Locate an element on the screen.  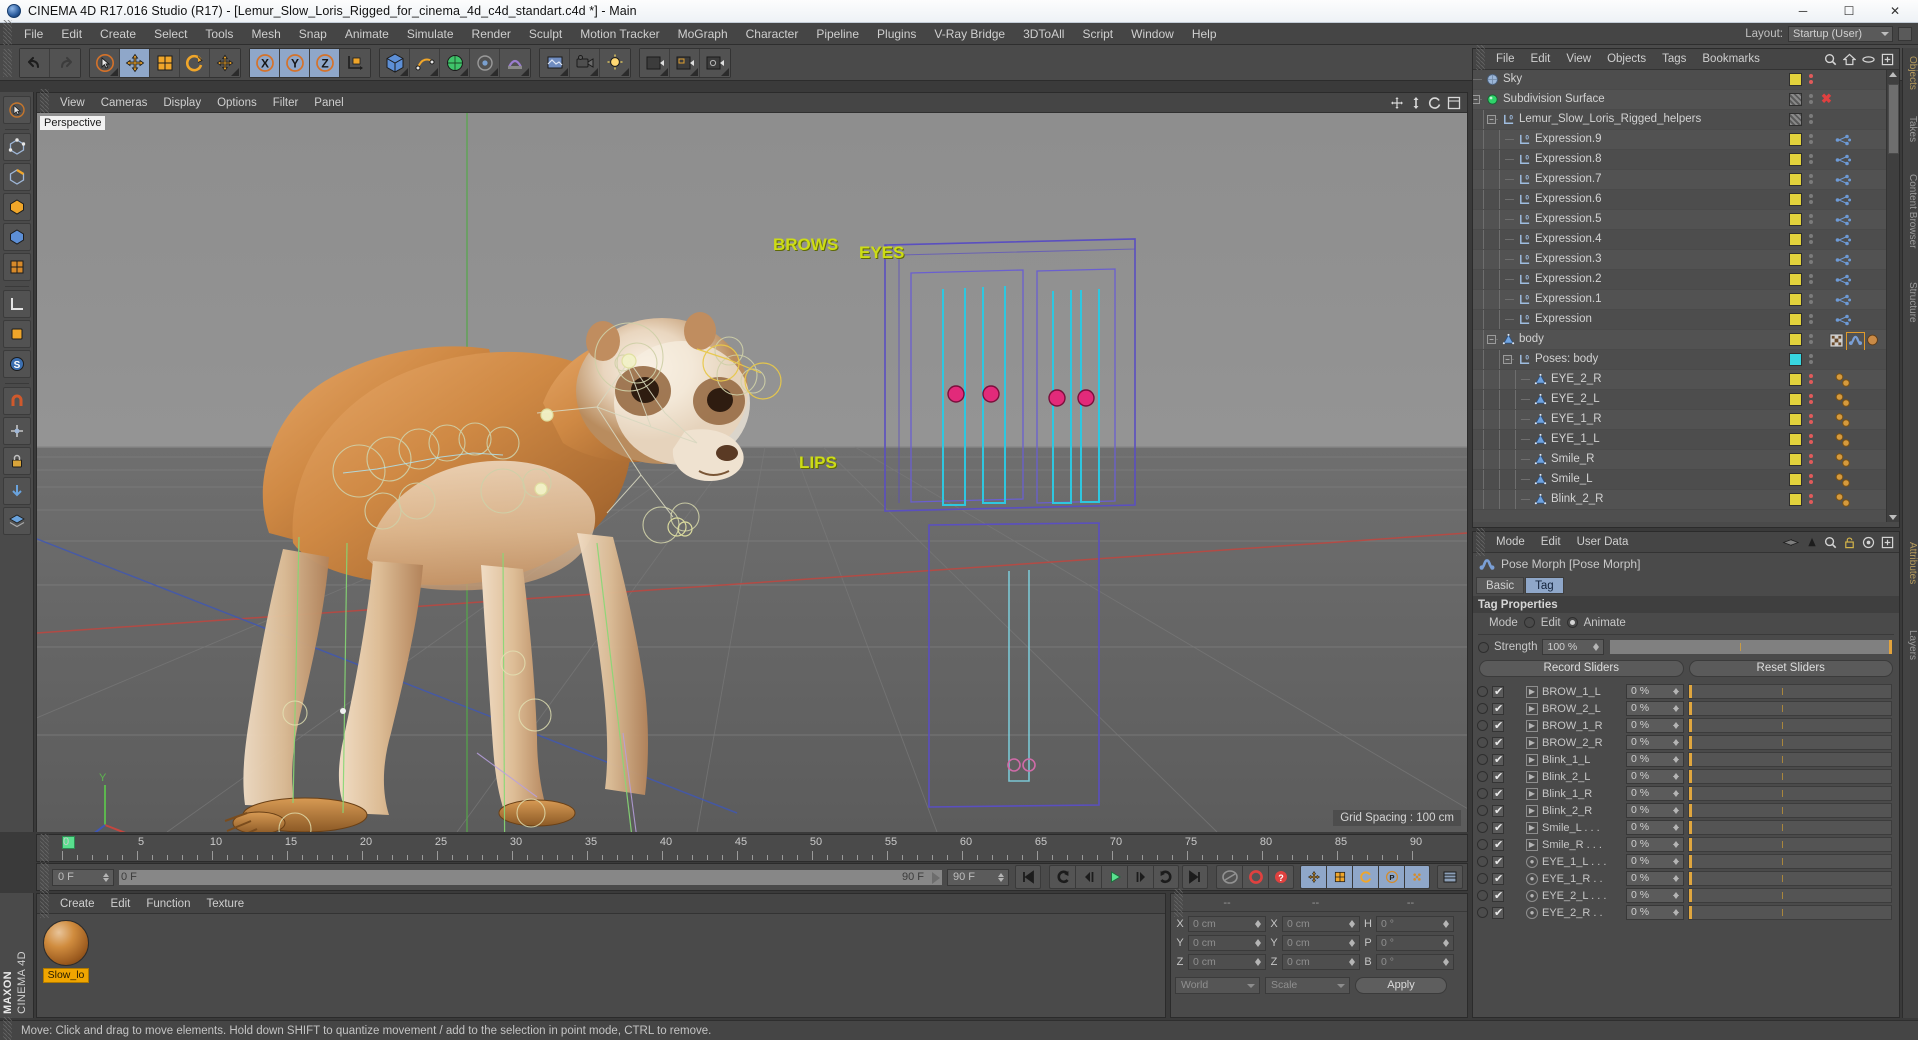
camera-button is located at coordinates (585, 62).